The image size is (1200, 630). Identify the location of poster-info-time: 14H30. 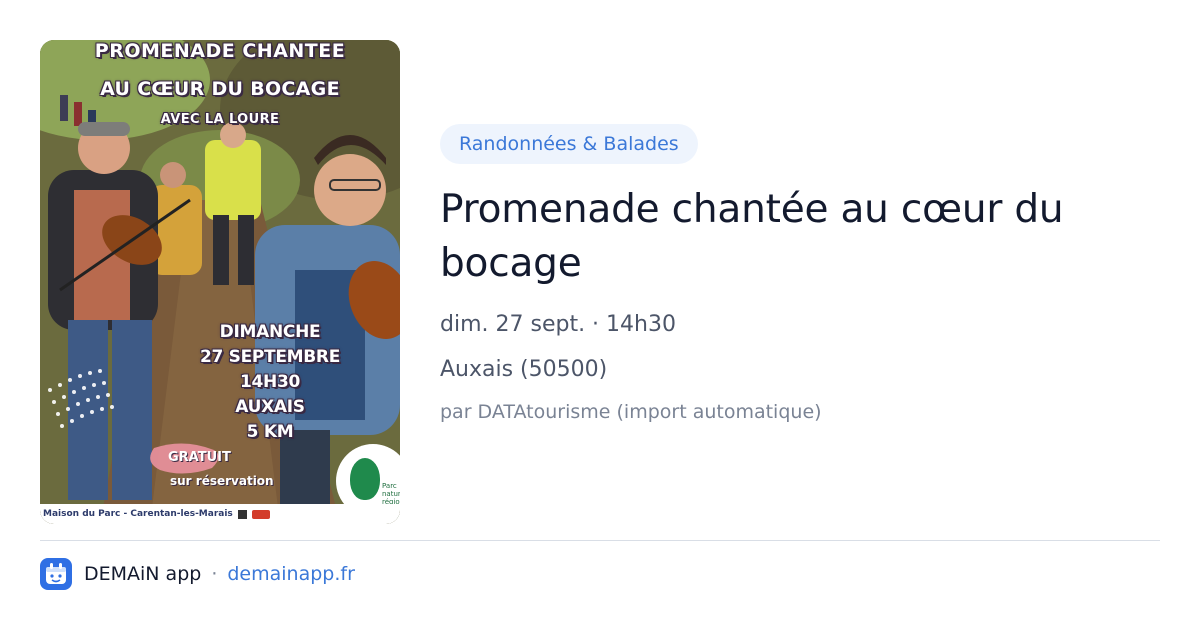
(270, 382).